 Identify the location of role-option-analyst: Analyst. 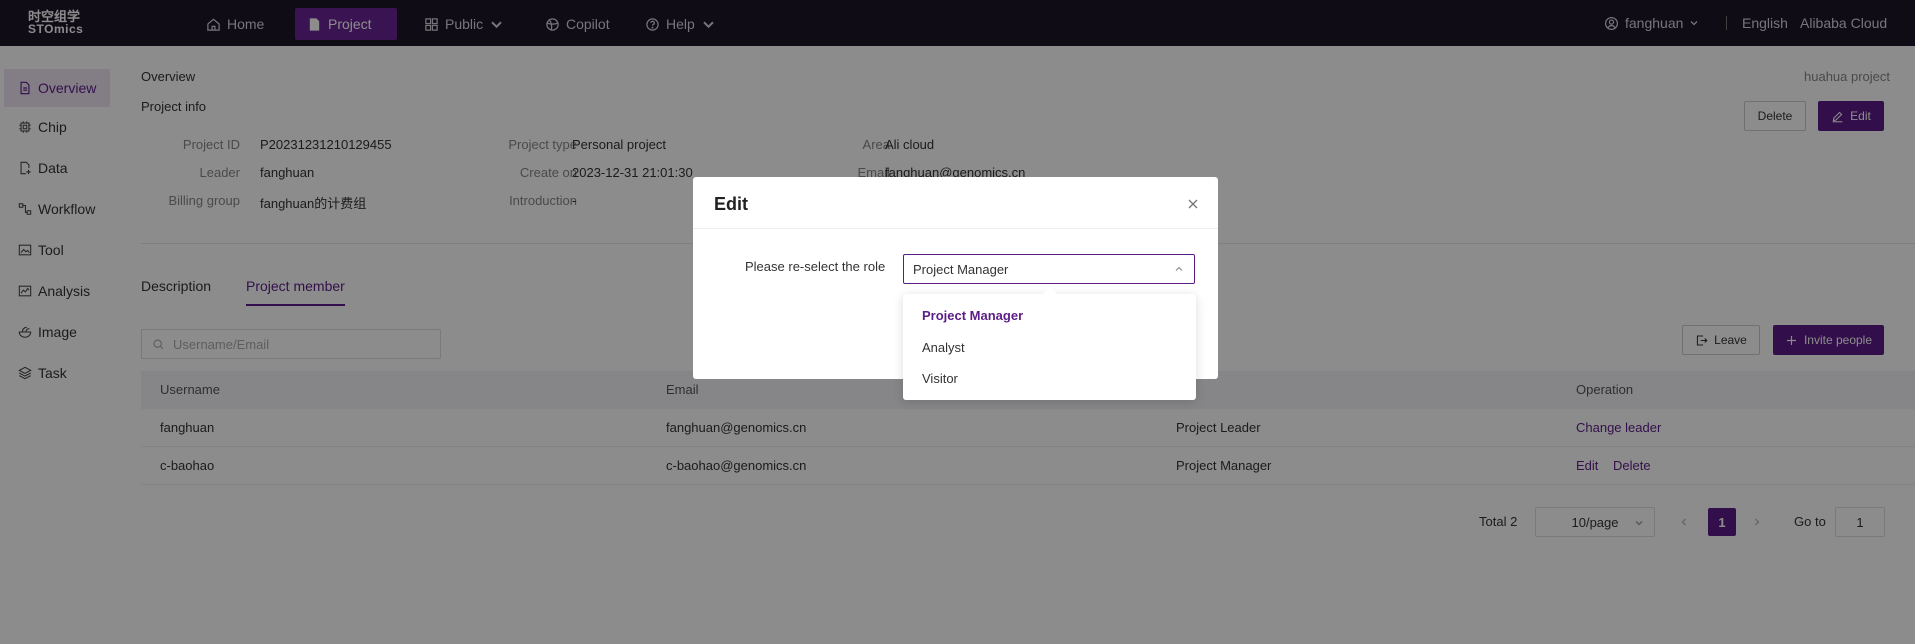
(943, 347).